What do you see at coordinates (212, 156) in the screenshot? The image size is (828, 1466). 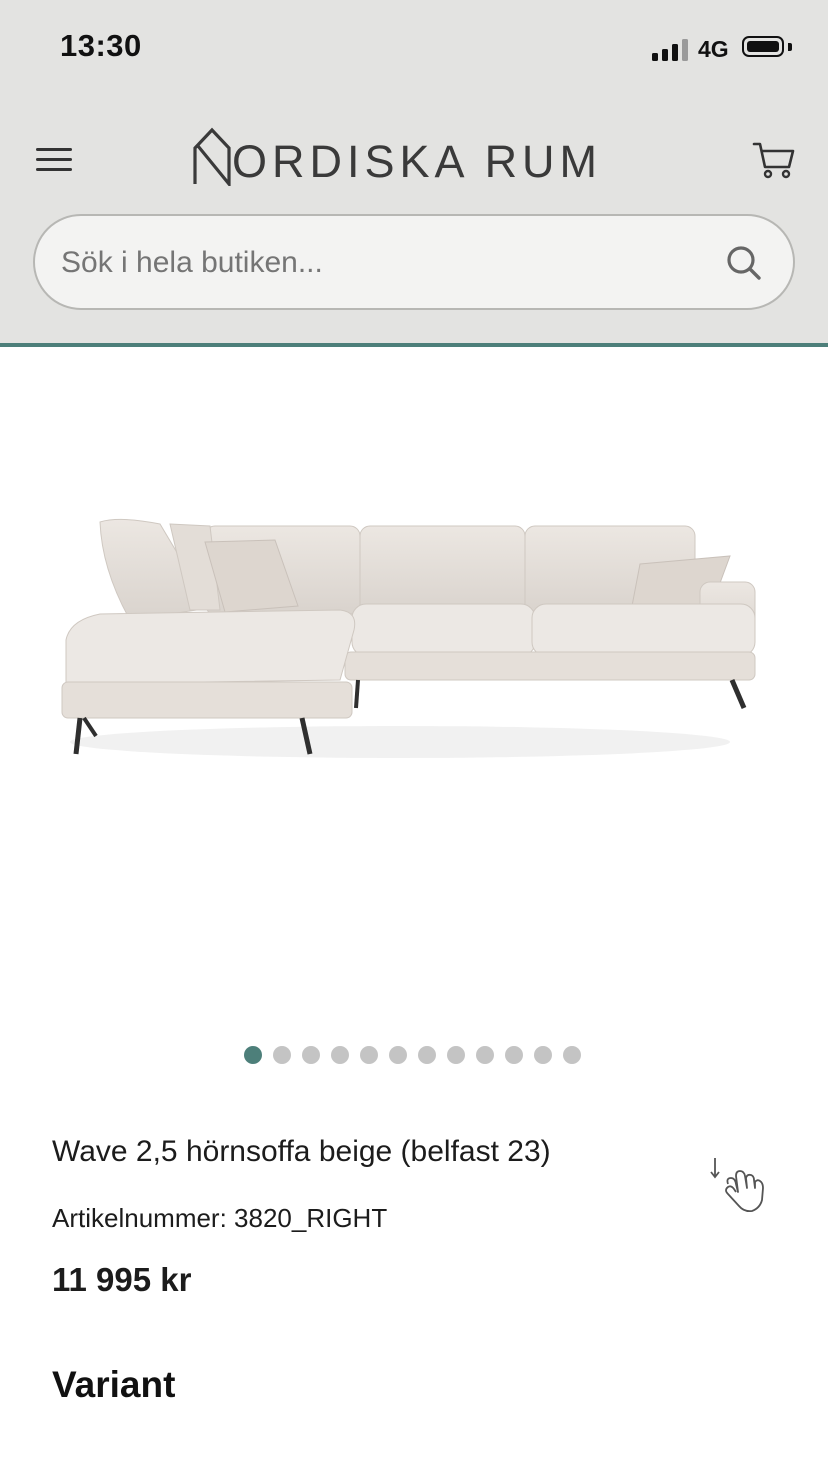 I see `logo-house-icon` at bounding box center [212, 156].